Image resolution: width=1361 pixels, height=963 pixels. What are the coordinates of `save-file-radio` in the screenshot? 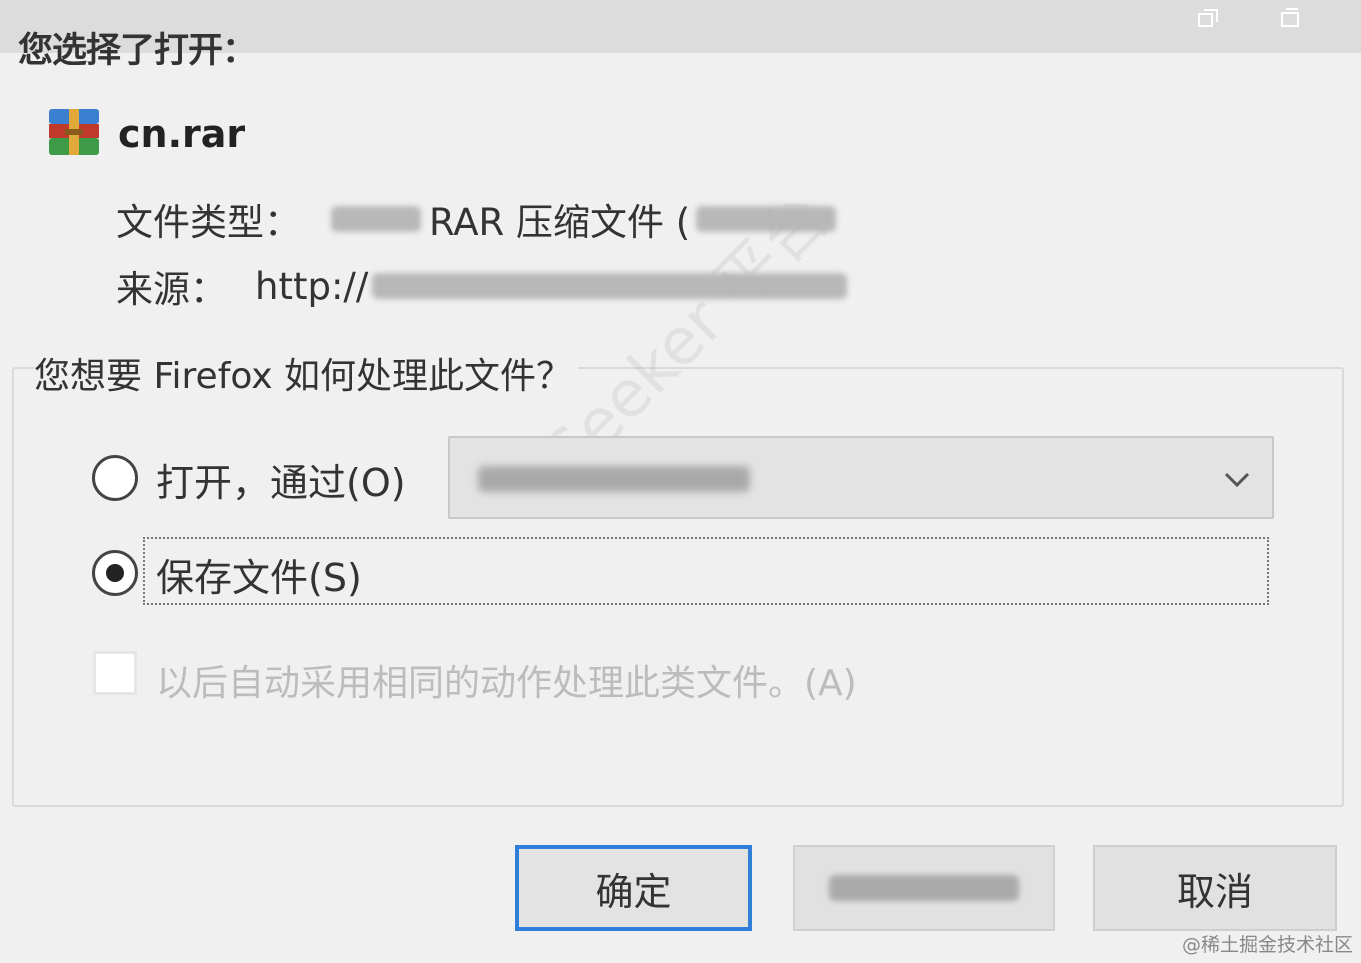 It's located at (115, 573).